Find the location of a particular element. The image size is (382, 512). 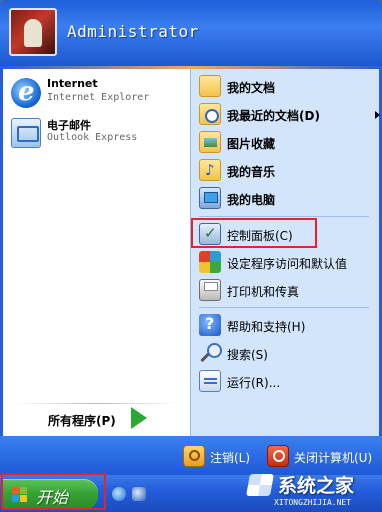

pinned-item-title: Internet is located at coordinates (72, 83).